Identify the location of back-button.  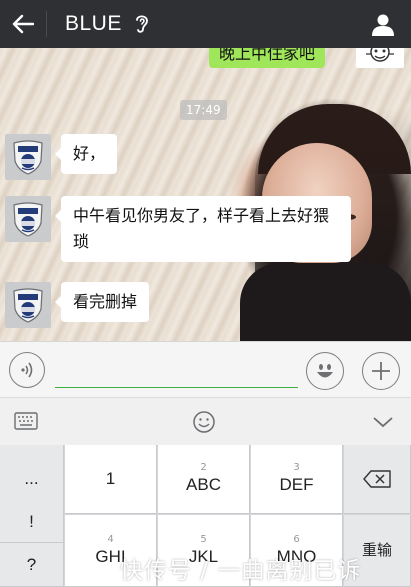
(23, 24).